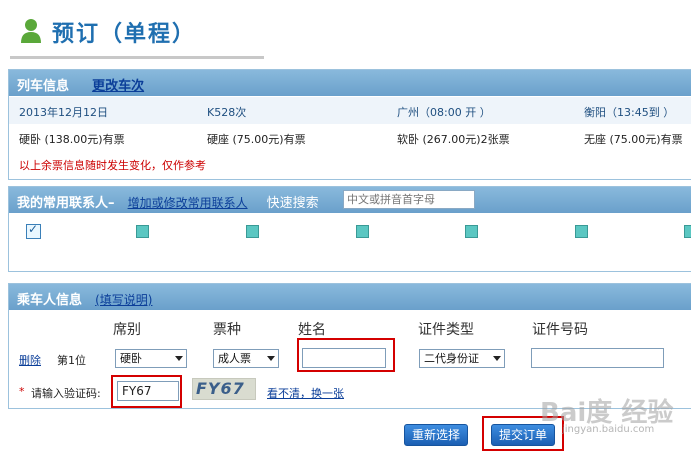  I want to click on train-info-header: 列车信息 更改车次, so click(350, 83).